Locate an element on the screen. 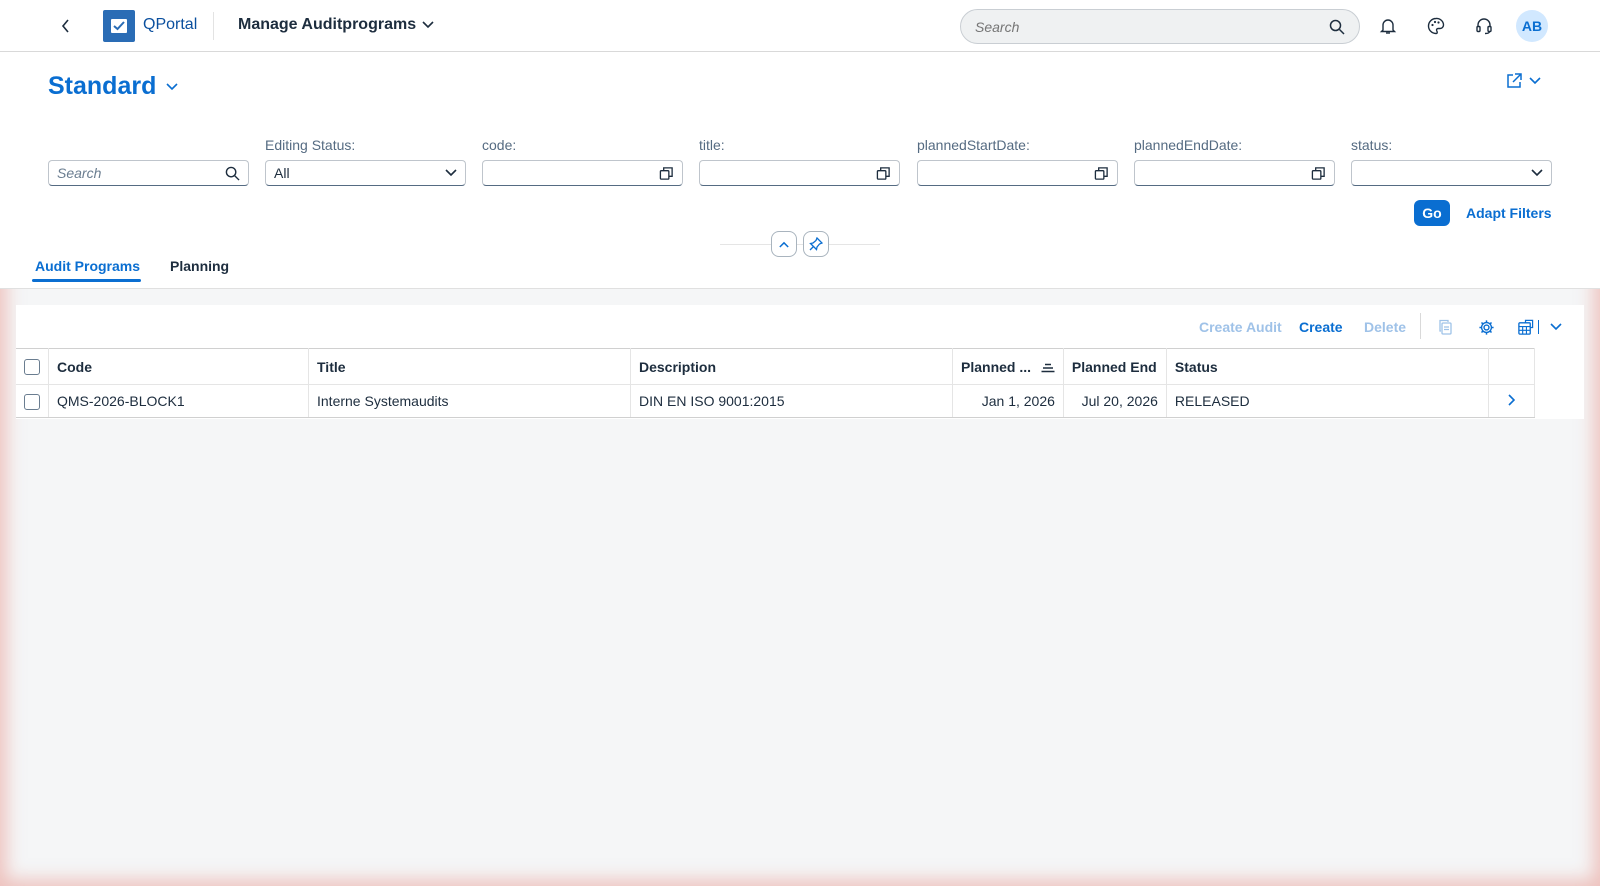 The image size is (1600, 886). variant-name: Standard is located at coordinates (102, 86).